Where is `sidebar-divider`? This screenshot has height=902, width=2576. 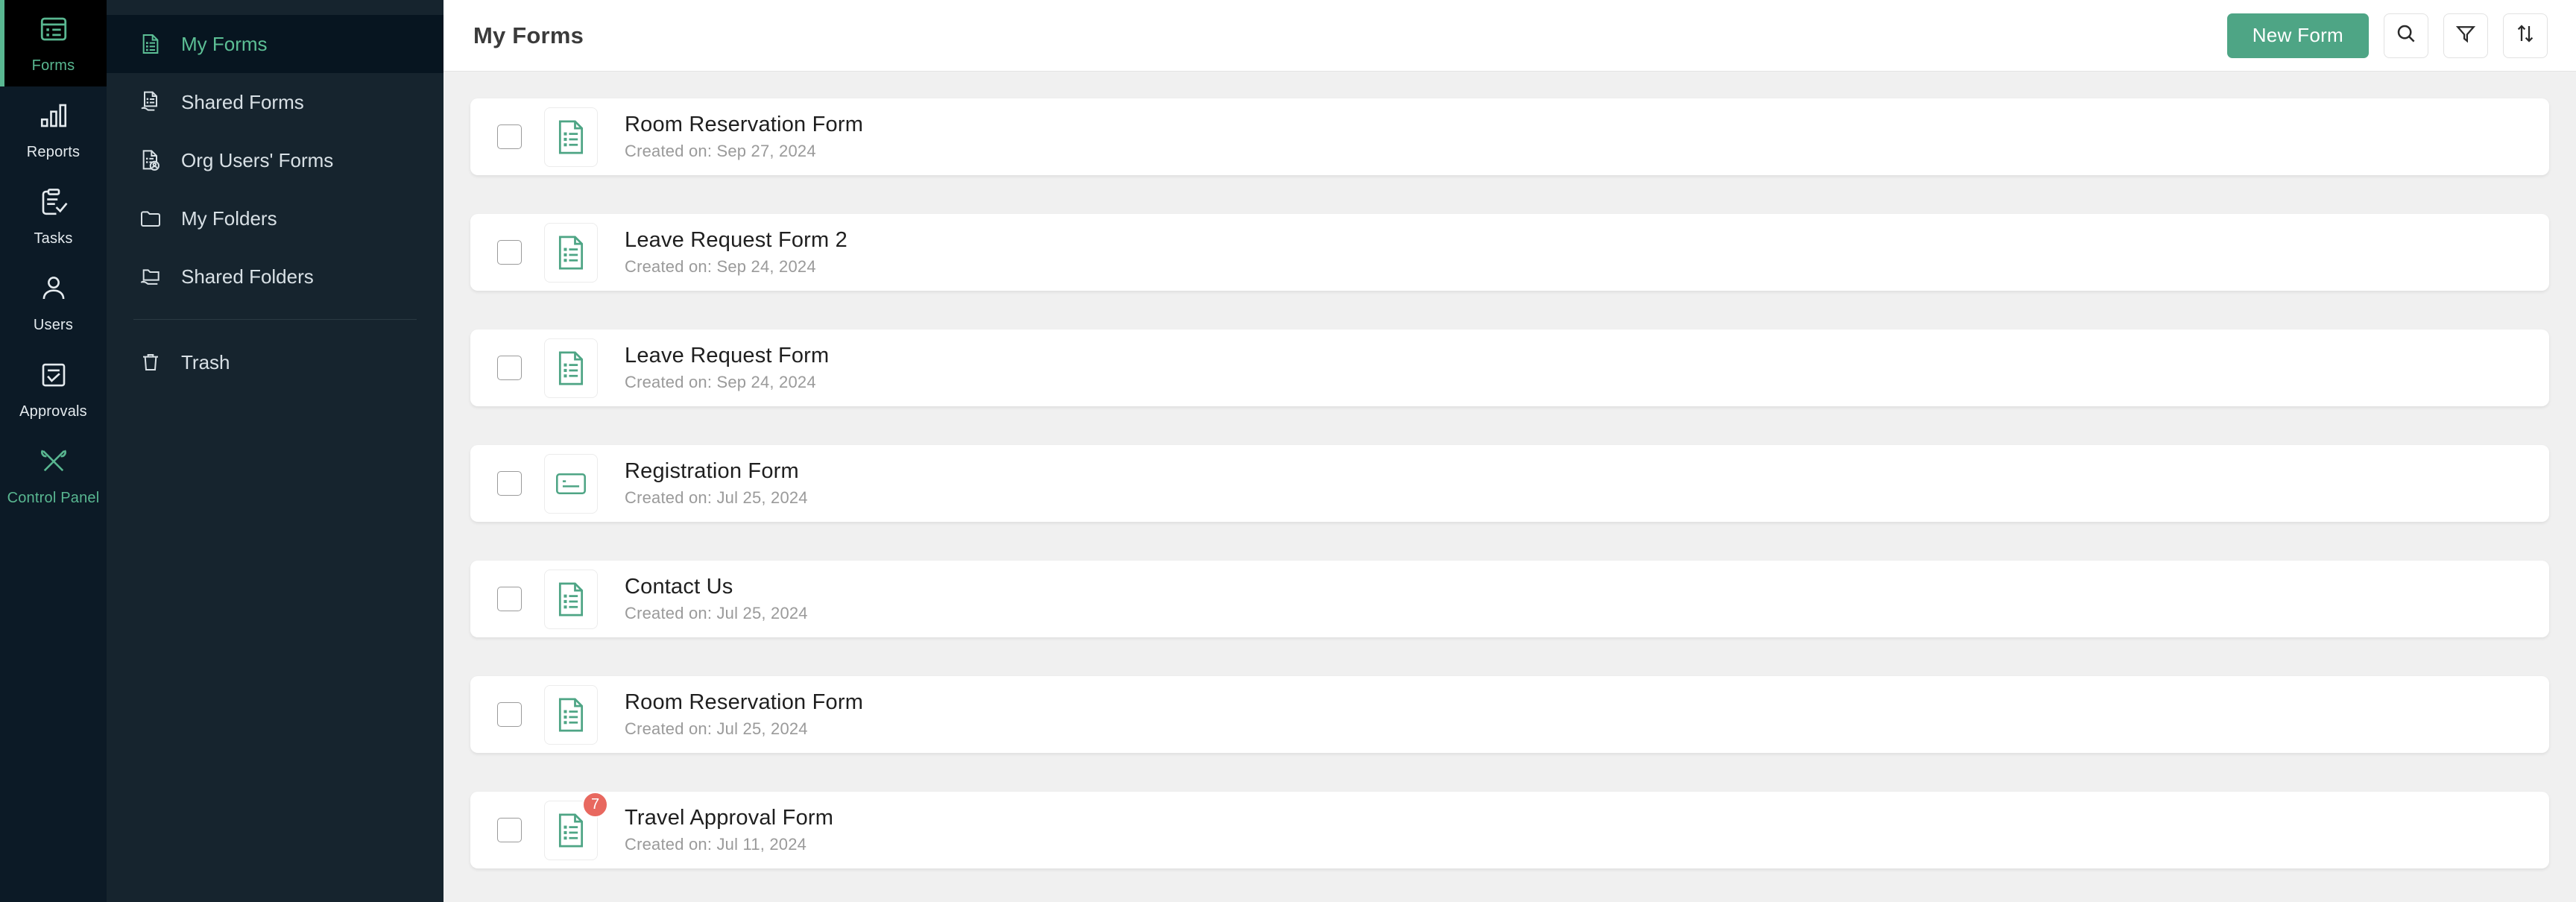 sidebar-divider is located at coordinates (275, 320).